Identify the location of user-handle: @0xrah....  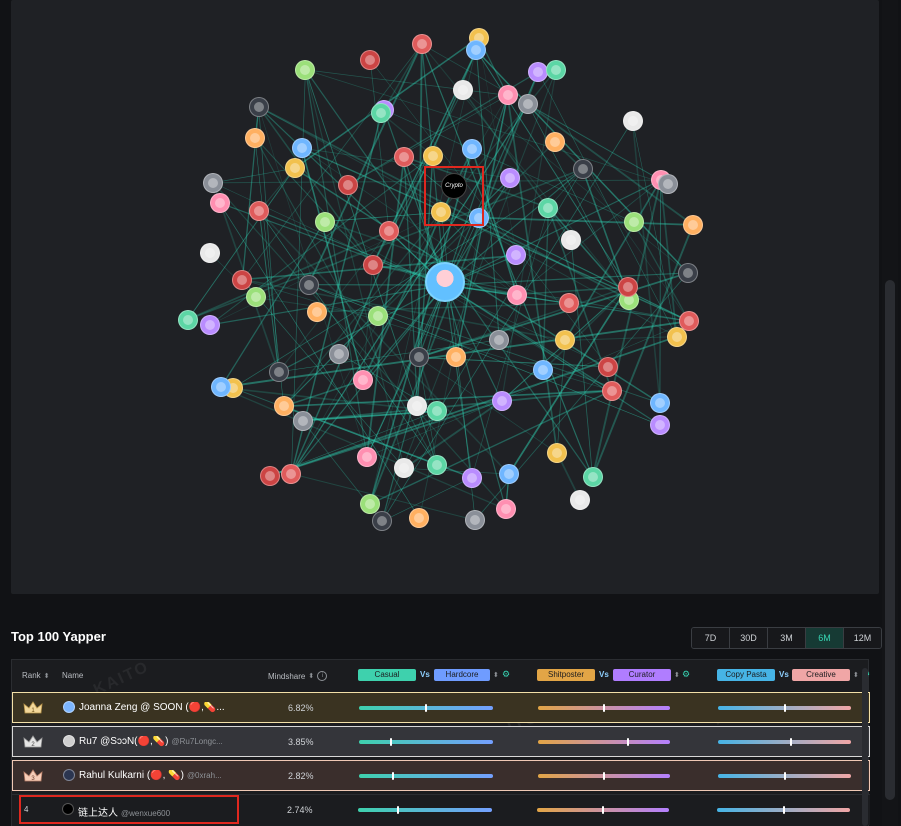
(204, 775).